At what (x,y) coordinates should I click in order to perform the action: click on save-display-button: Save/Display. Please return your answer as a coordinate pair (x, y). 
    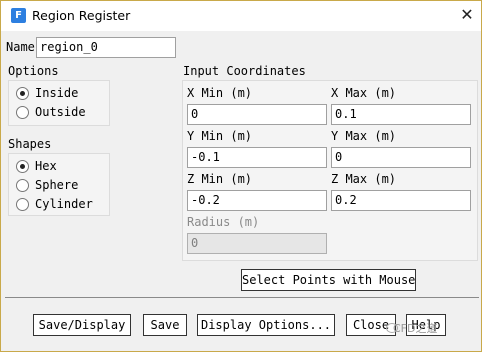
    Looking at the image, I should click on (82, 325).